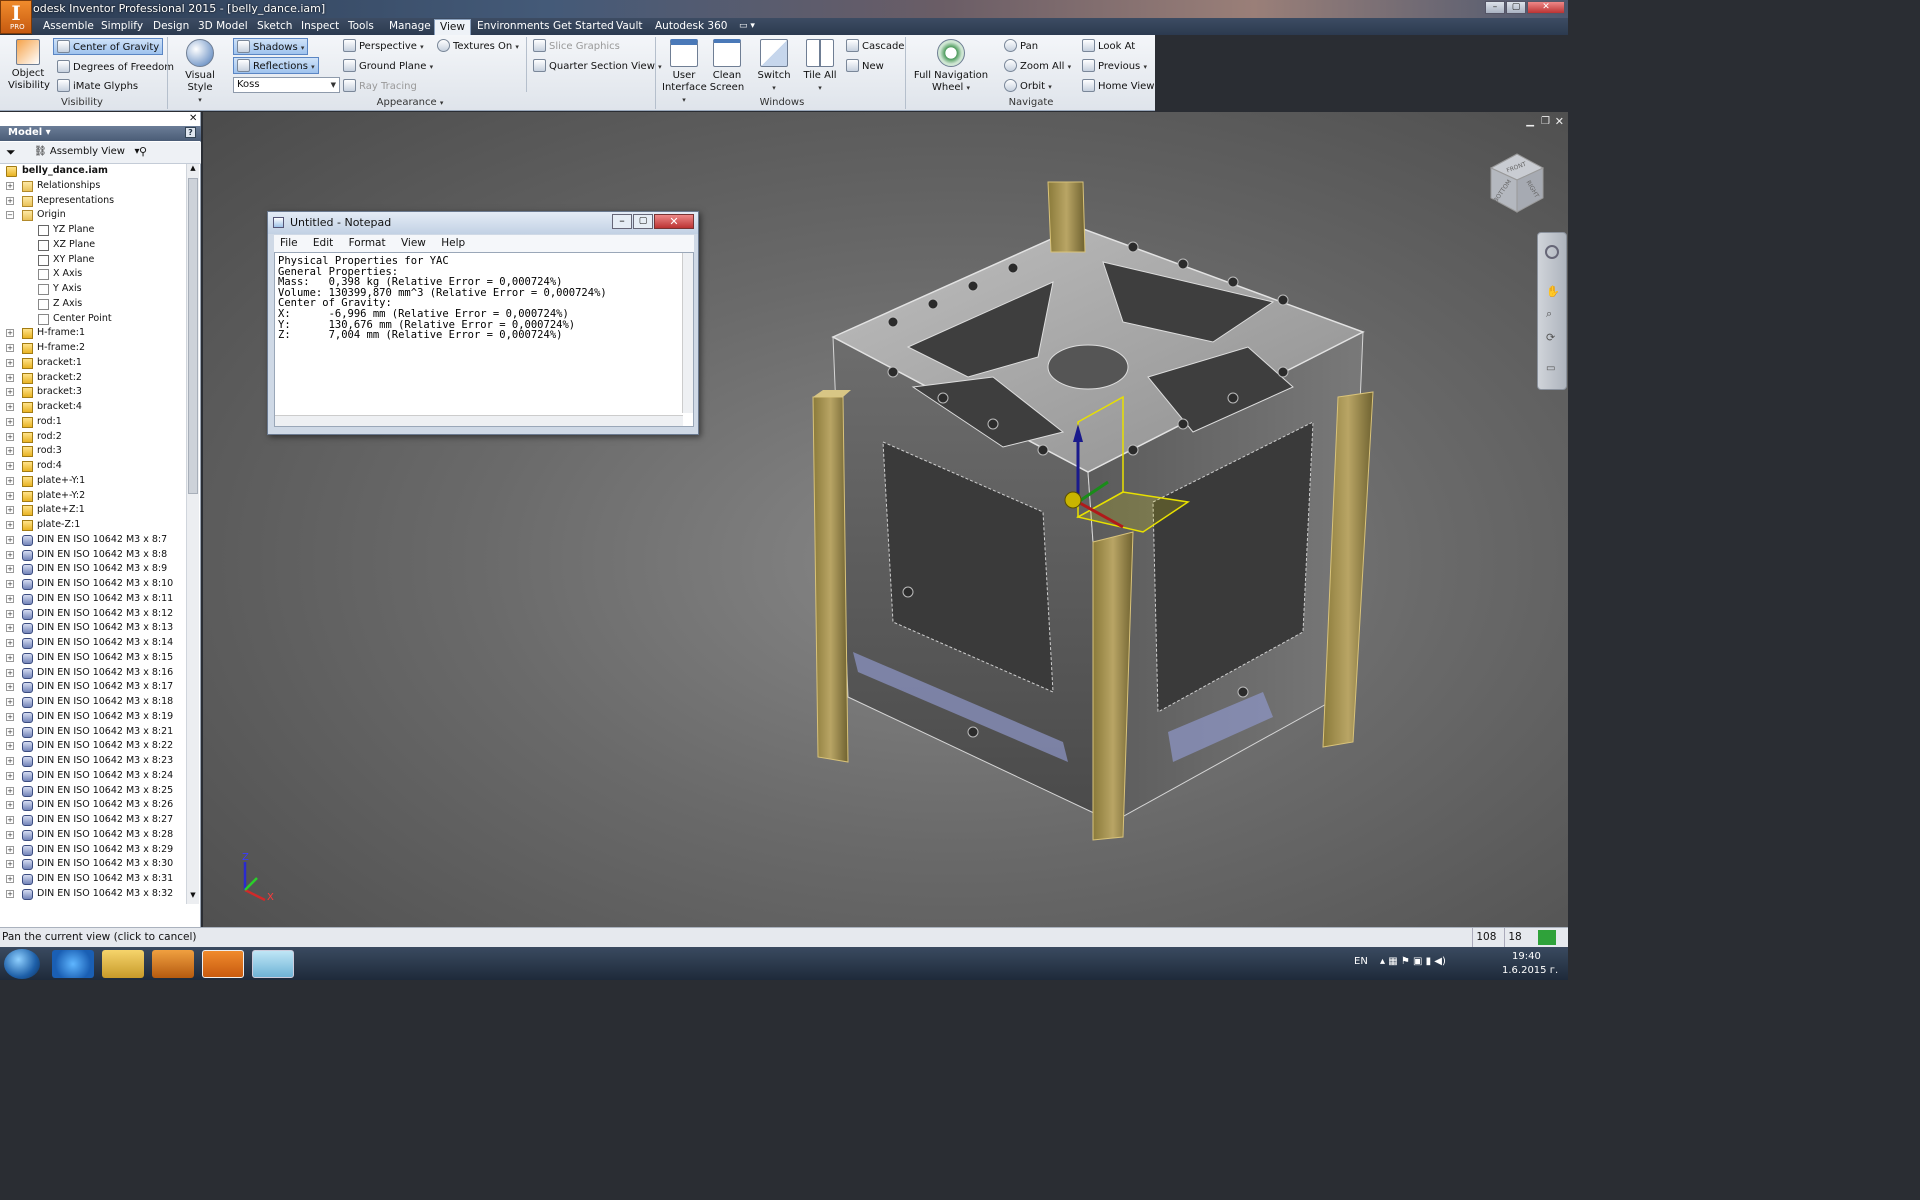 Image resolution: width=1920 pixels, height=1200 pixels. What do you see at coordinates (122, 27) in the screenshot?
I see `tab-simplify: Simplify` at bounding box center [122, 27].